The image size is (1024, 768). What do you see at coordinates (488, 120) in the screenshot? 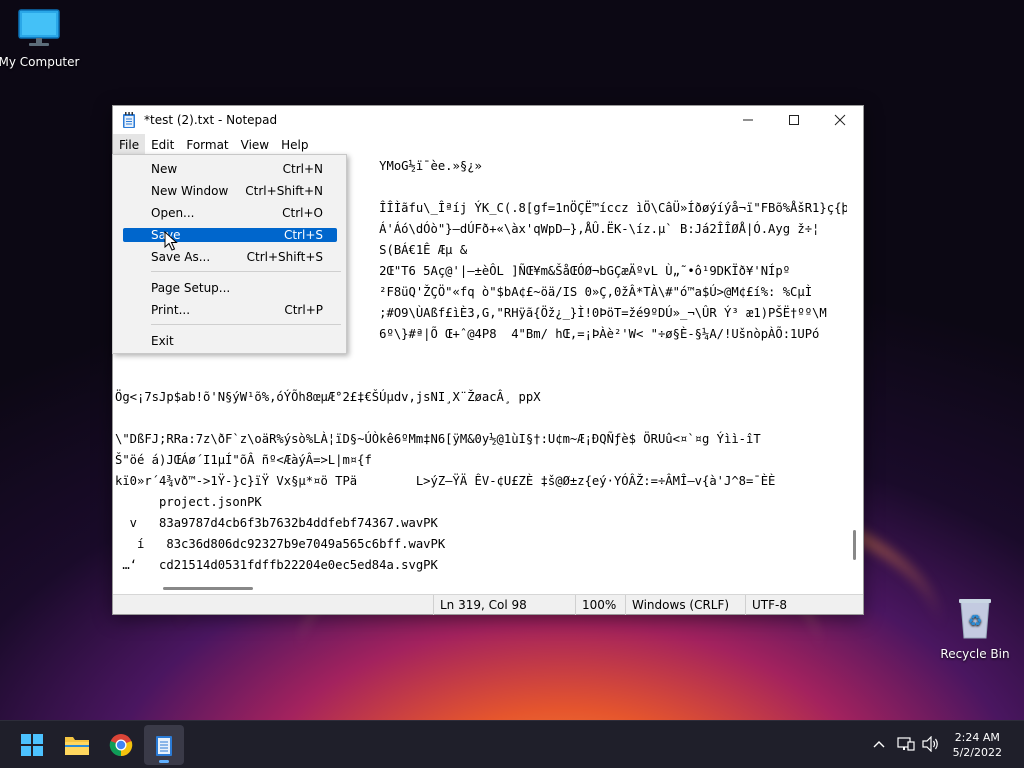
I see `title-bar: *test (2).txt - Notepad` at bounding box center [488, 120].